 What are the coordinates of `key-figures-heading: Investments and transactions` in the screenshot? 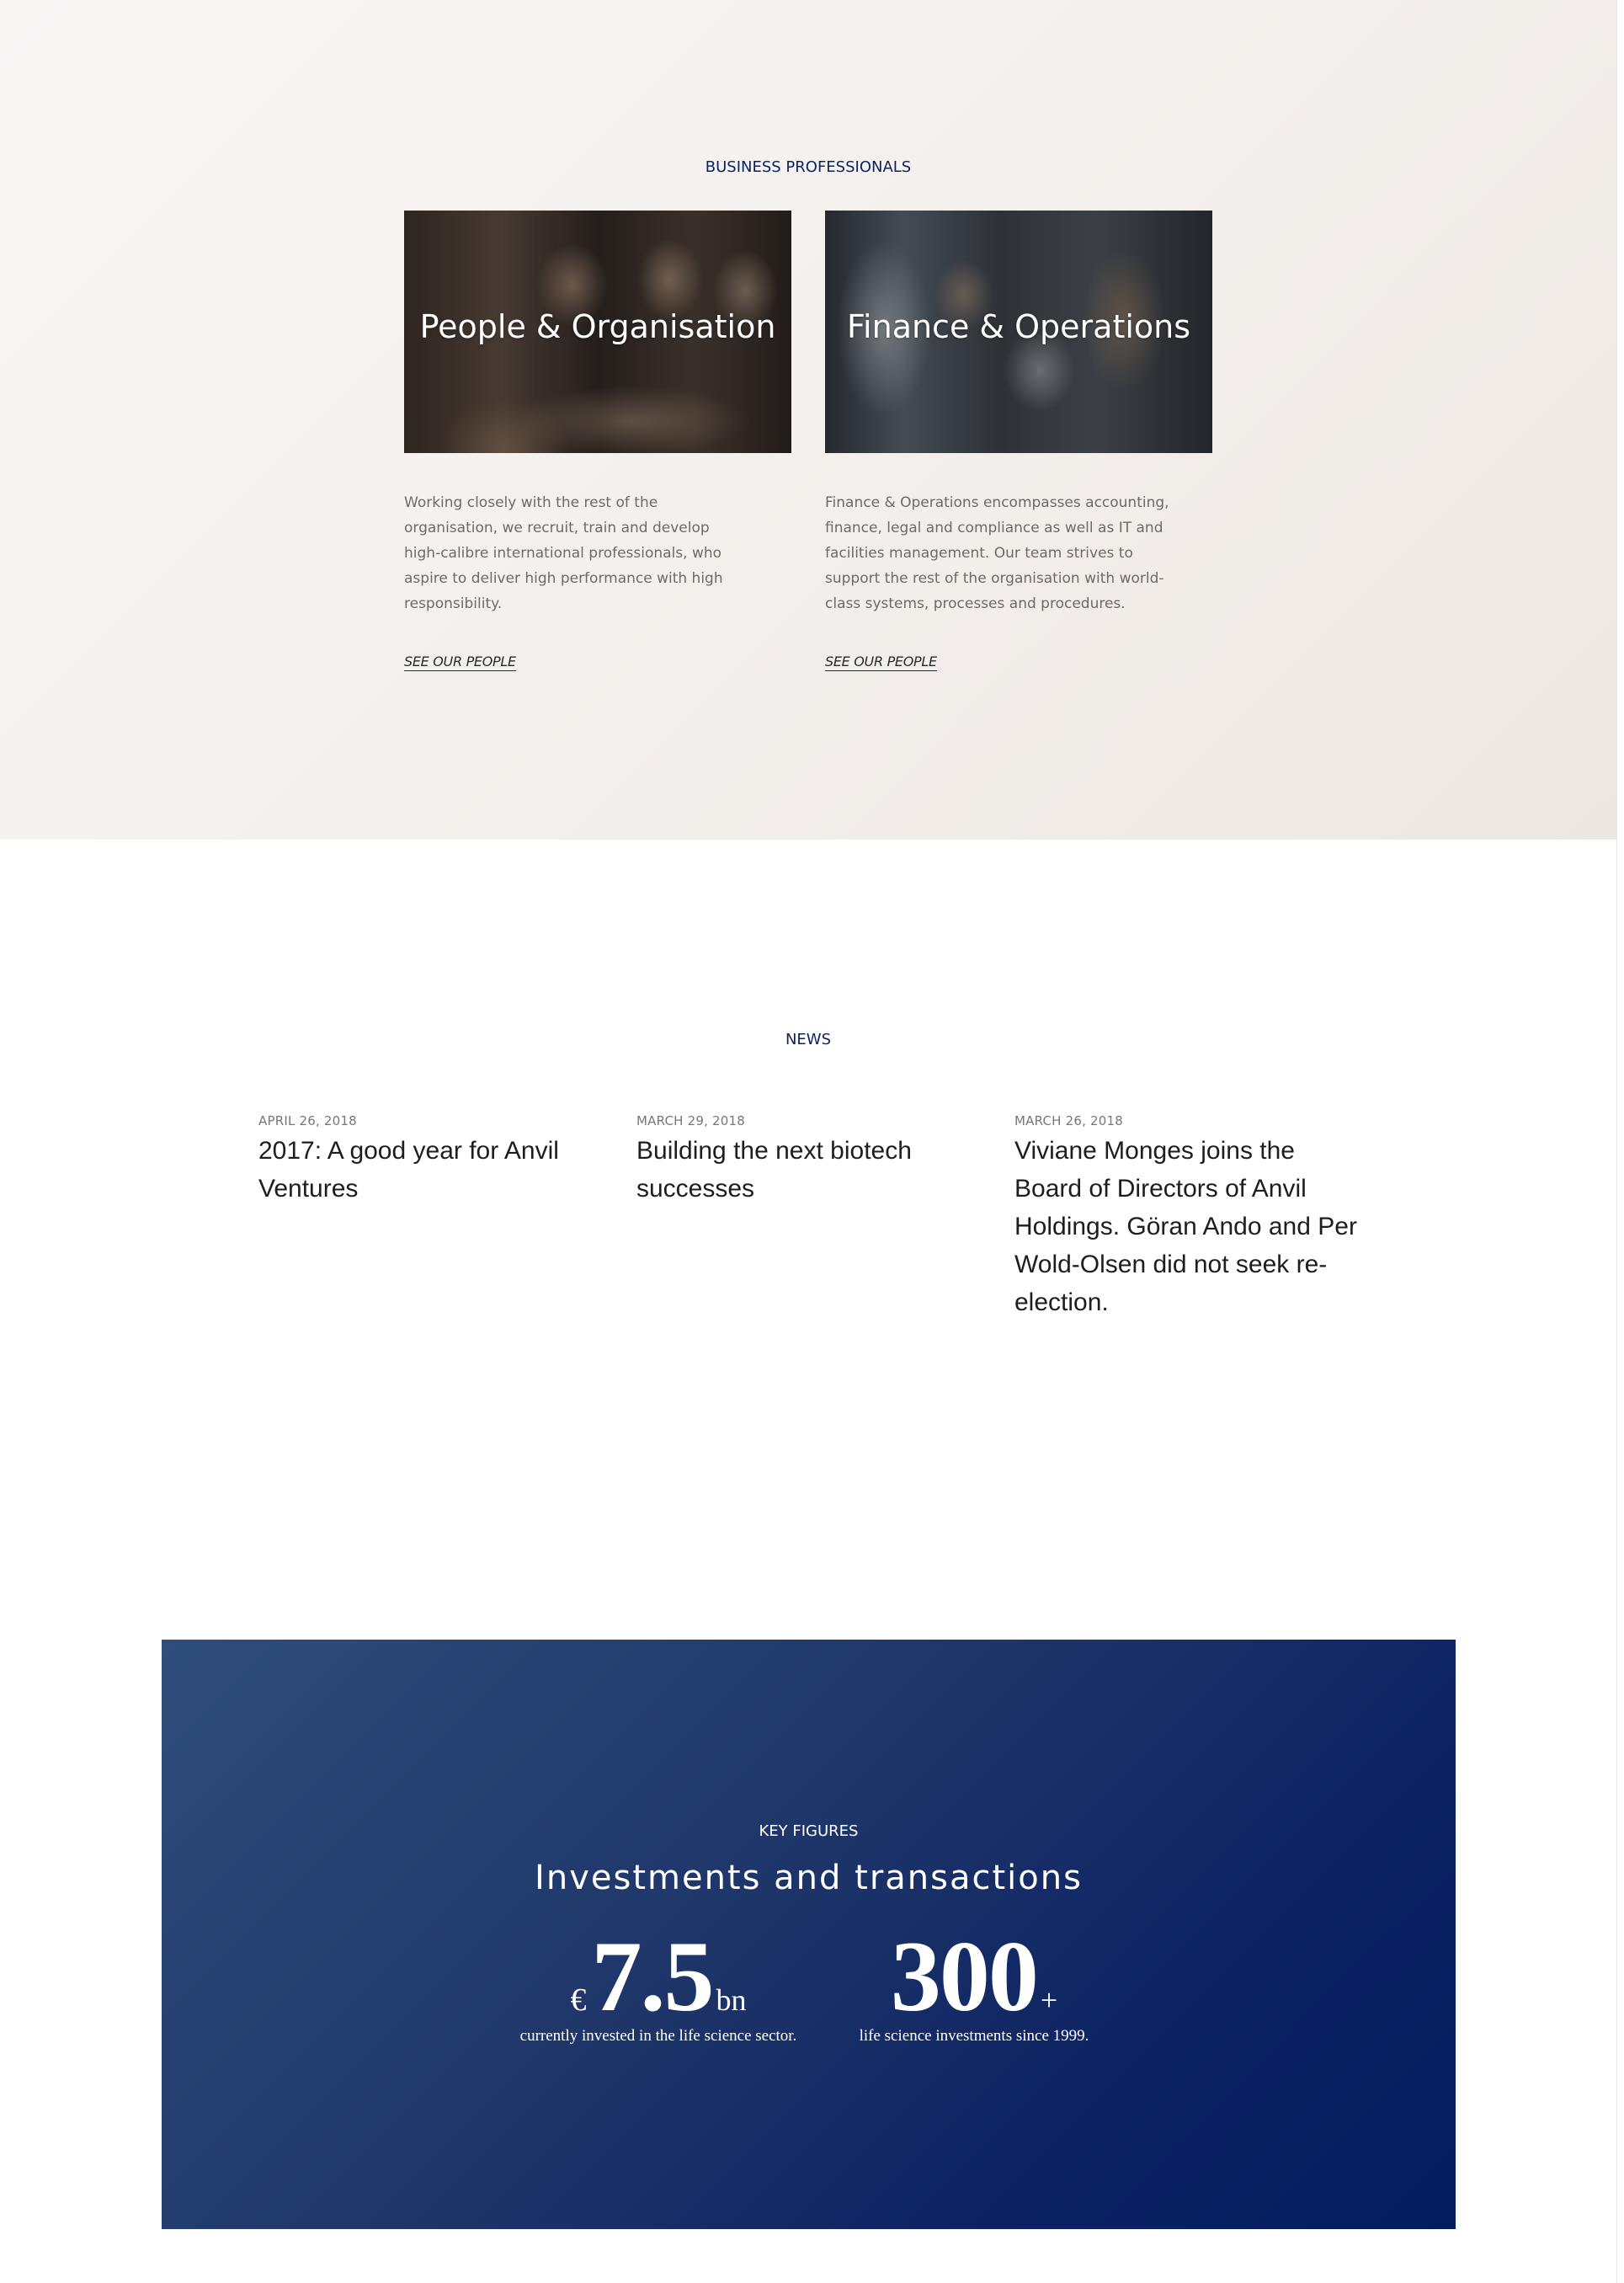 It's located at (809, 1878).